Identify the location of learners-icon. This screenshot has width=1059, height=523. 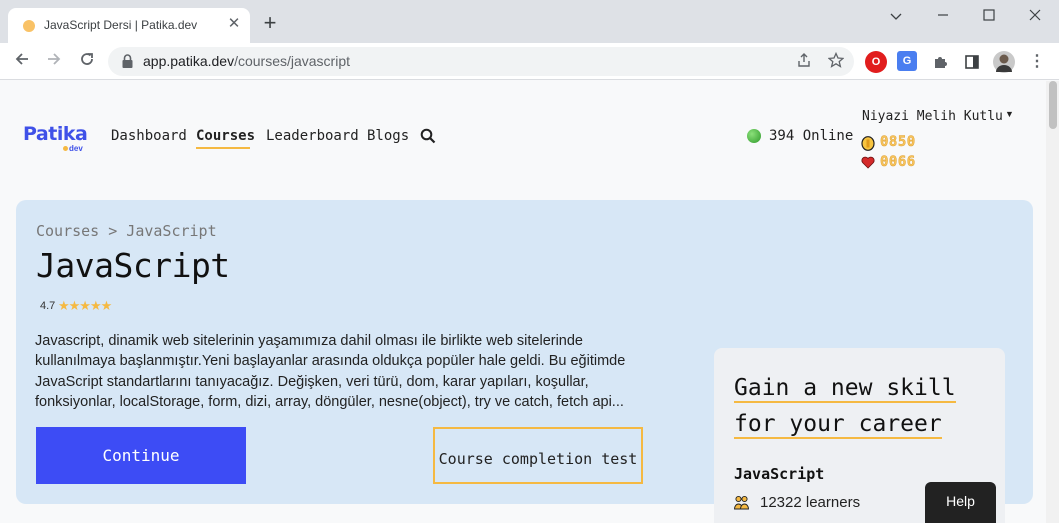
(741, 502).